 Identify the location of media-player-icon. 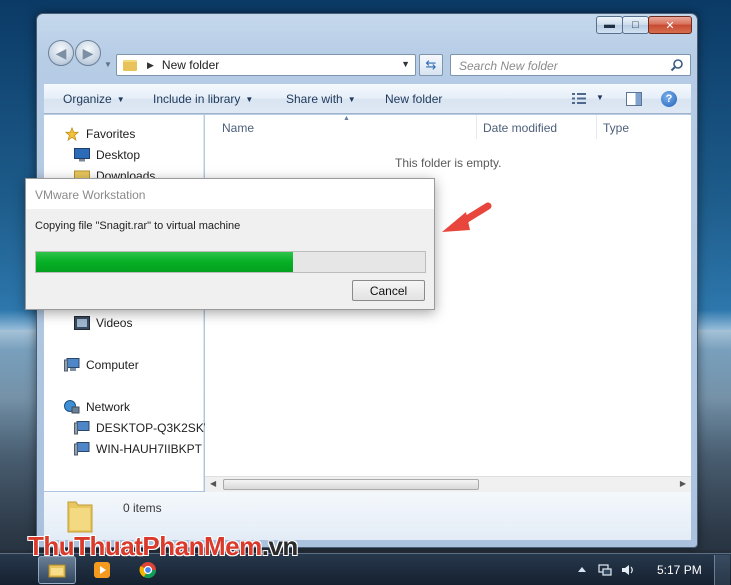
(102, 570).